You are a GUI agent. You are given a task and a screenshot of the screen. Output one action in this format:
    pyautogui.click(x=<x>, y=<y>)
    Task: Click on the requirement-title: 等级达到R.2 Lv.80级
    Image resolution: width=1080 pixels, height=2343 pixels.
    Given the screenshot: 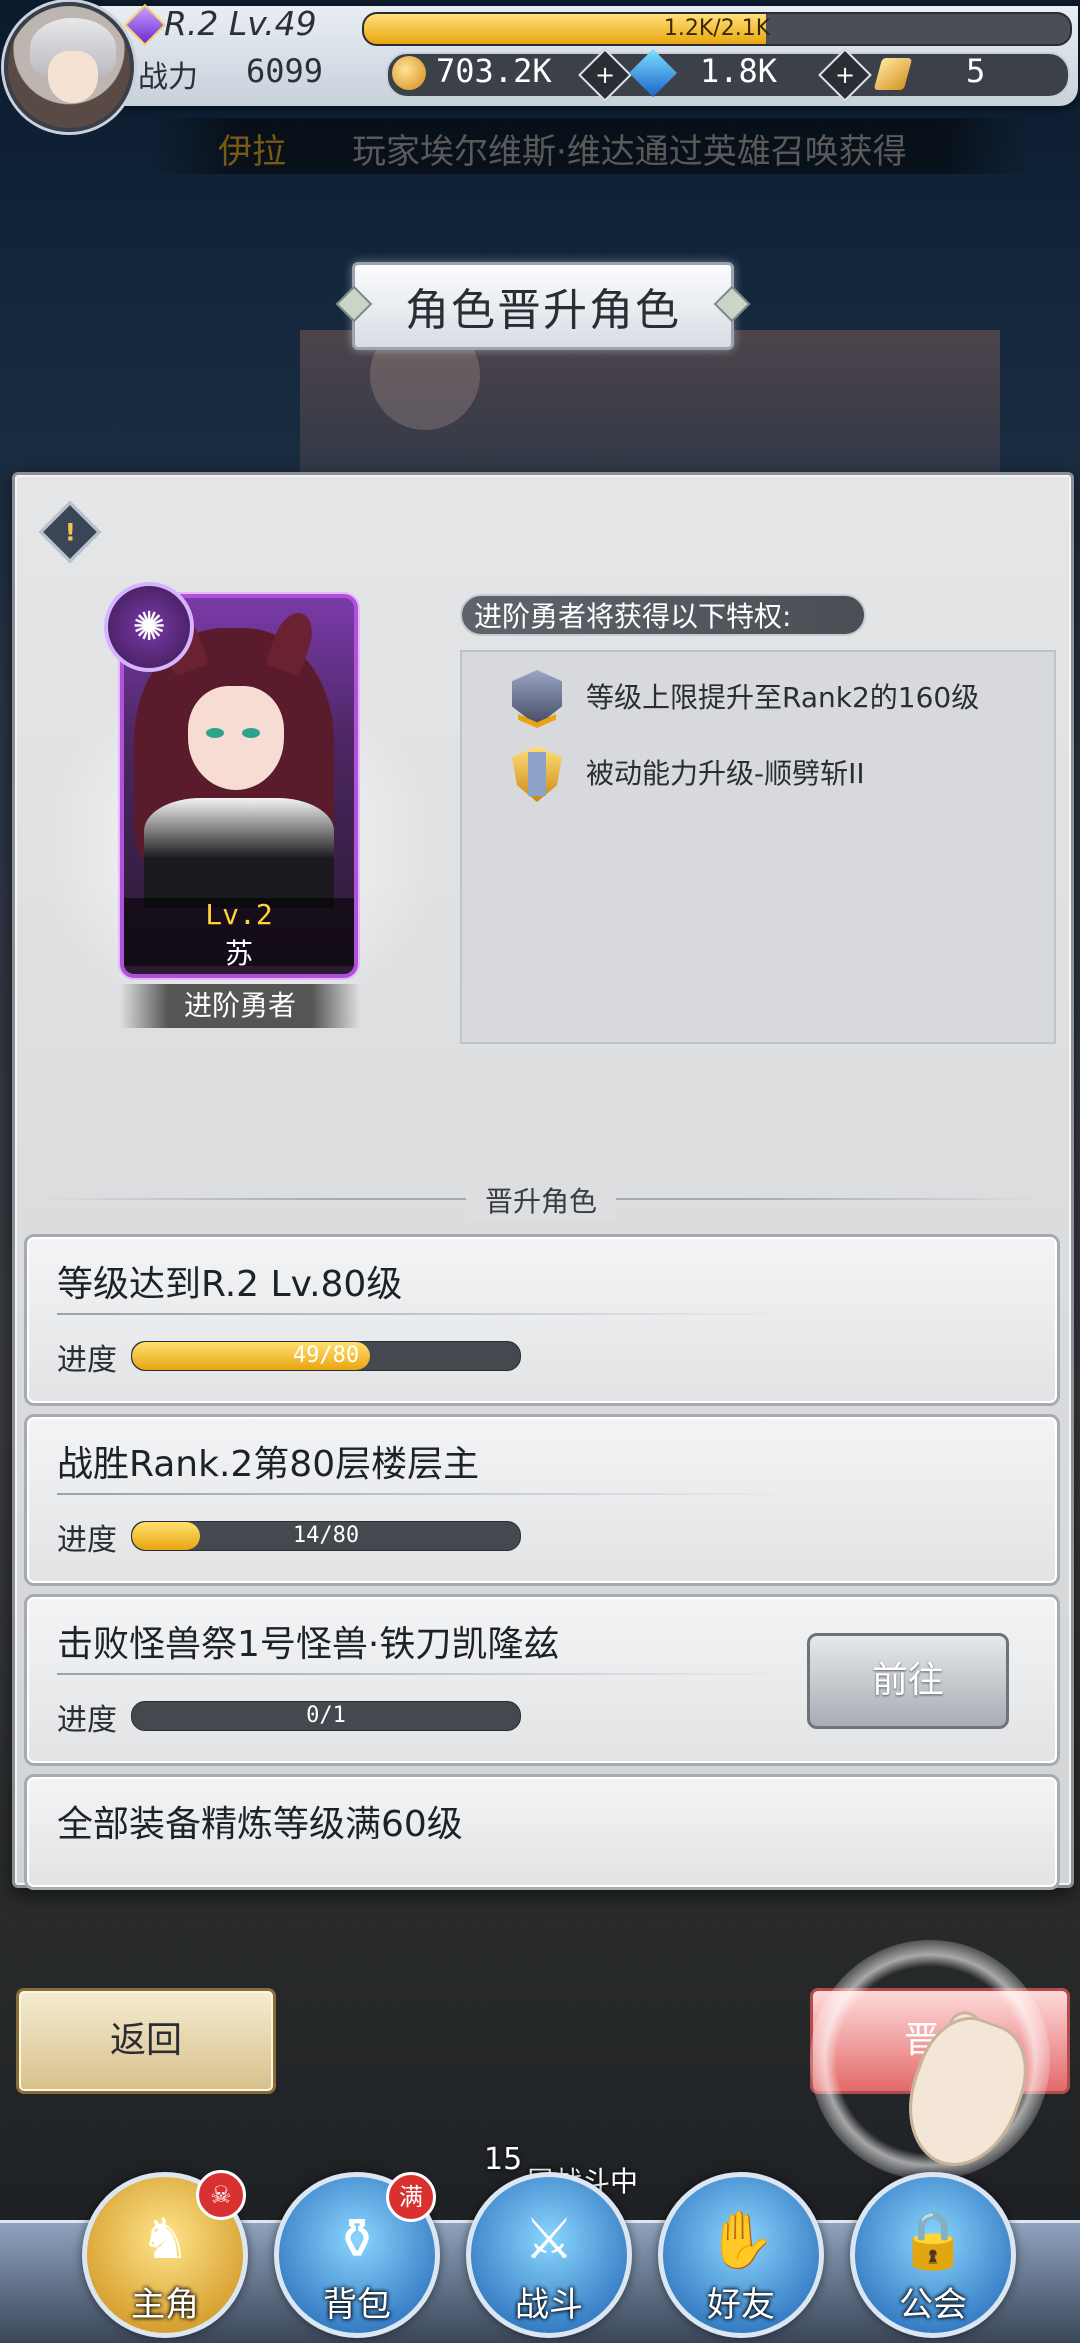 What is the action you would take?
    pyautogui.click(x=230, y=1284)
    